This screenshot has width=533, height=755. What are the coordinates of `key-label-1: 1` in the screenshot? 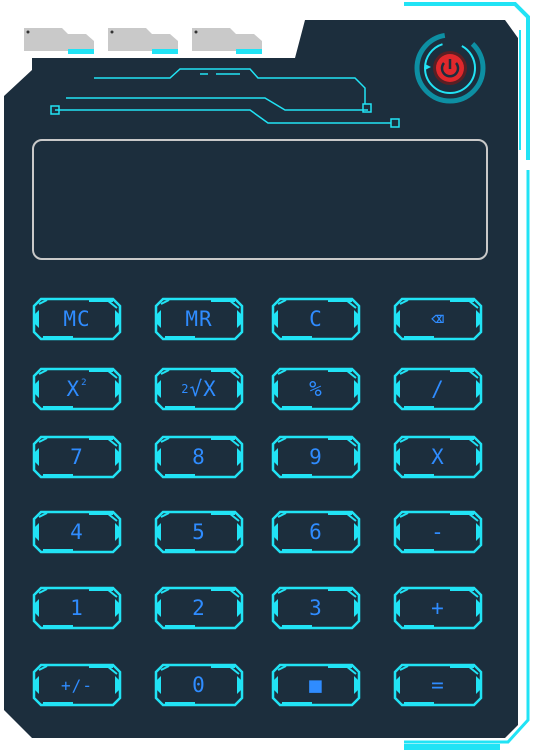 It's located at (77, 608).